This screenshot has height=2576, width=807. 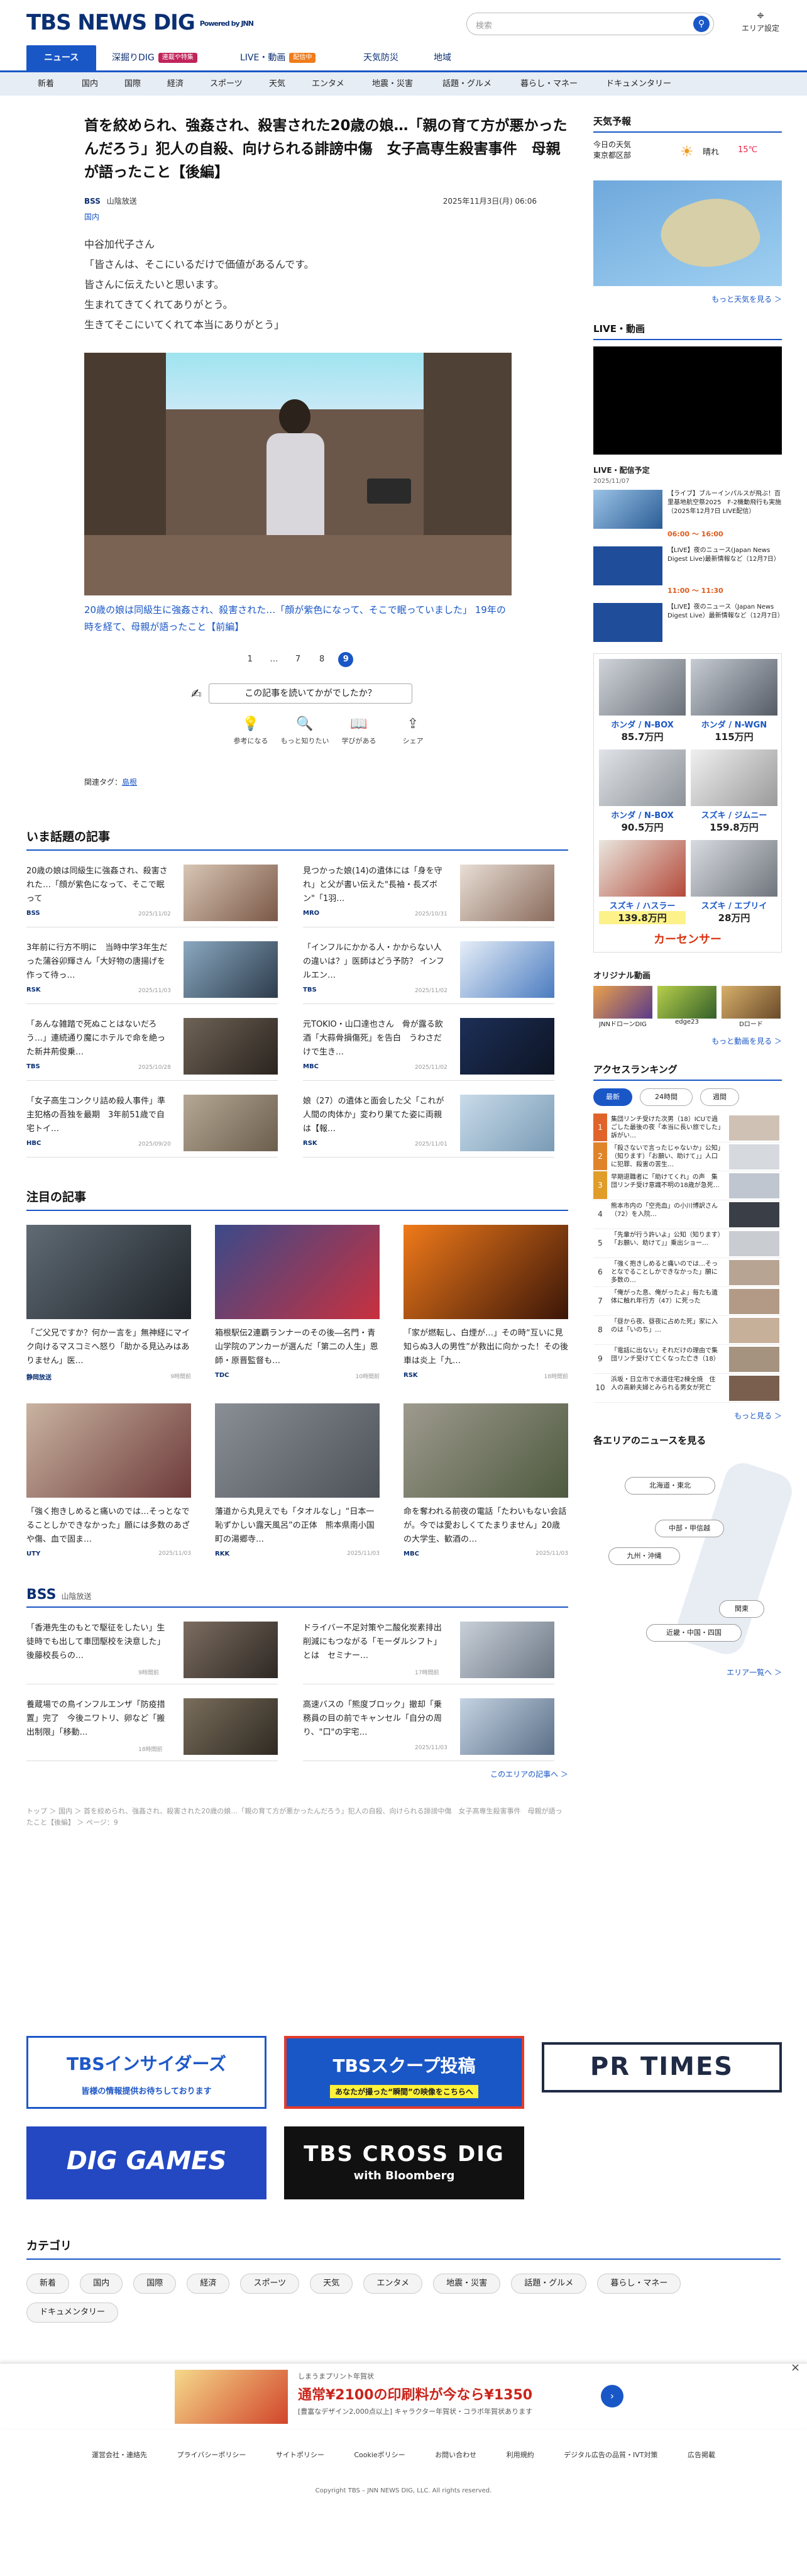 I want to click on article-category: 国内, so click(x=310, y=216).